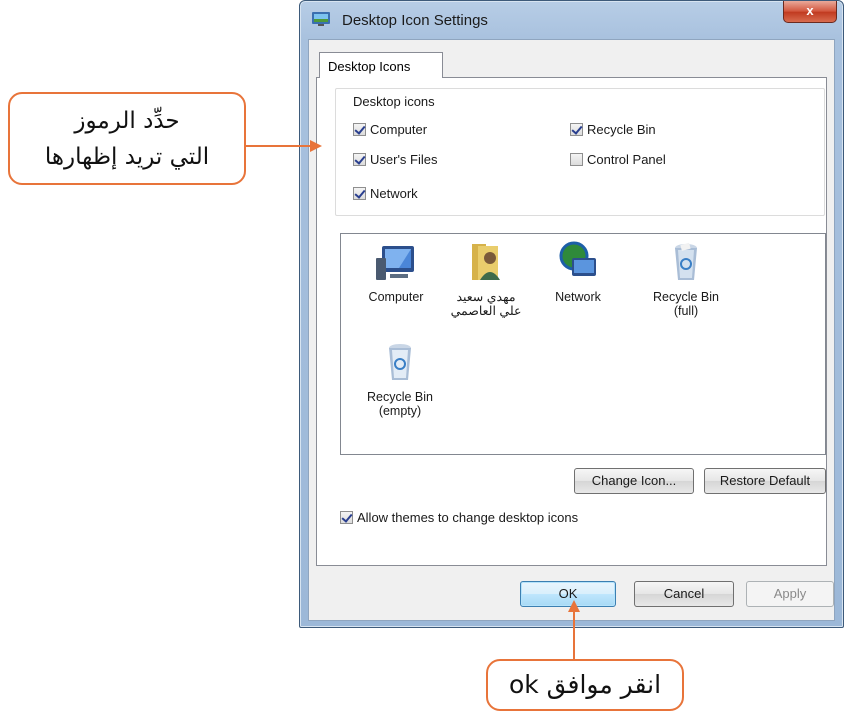 The height and width of the screenshot is (722, 850). Describe the element at coordinates (381, 65) in the screenshot. I see `tab-desktop-icons: Desktop Icons` at that location.